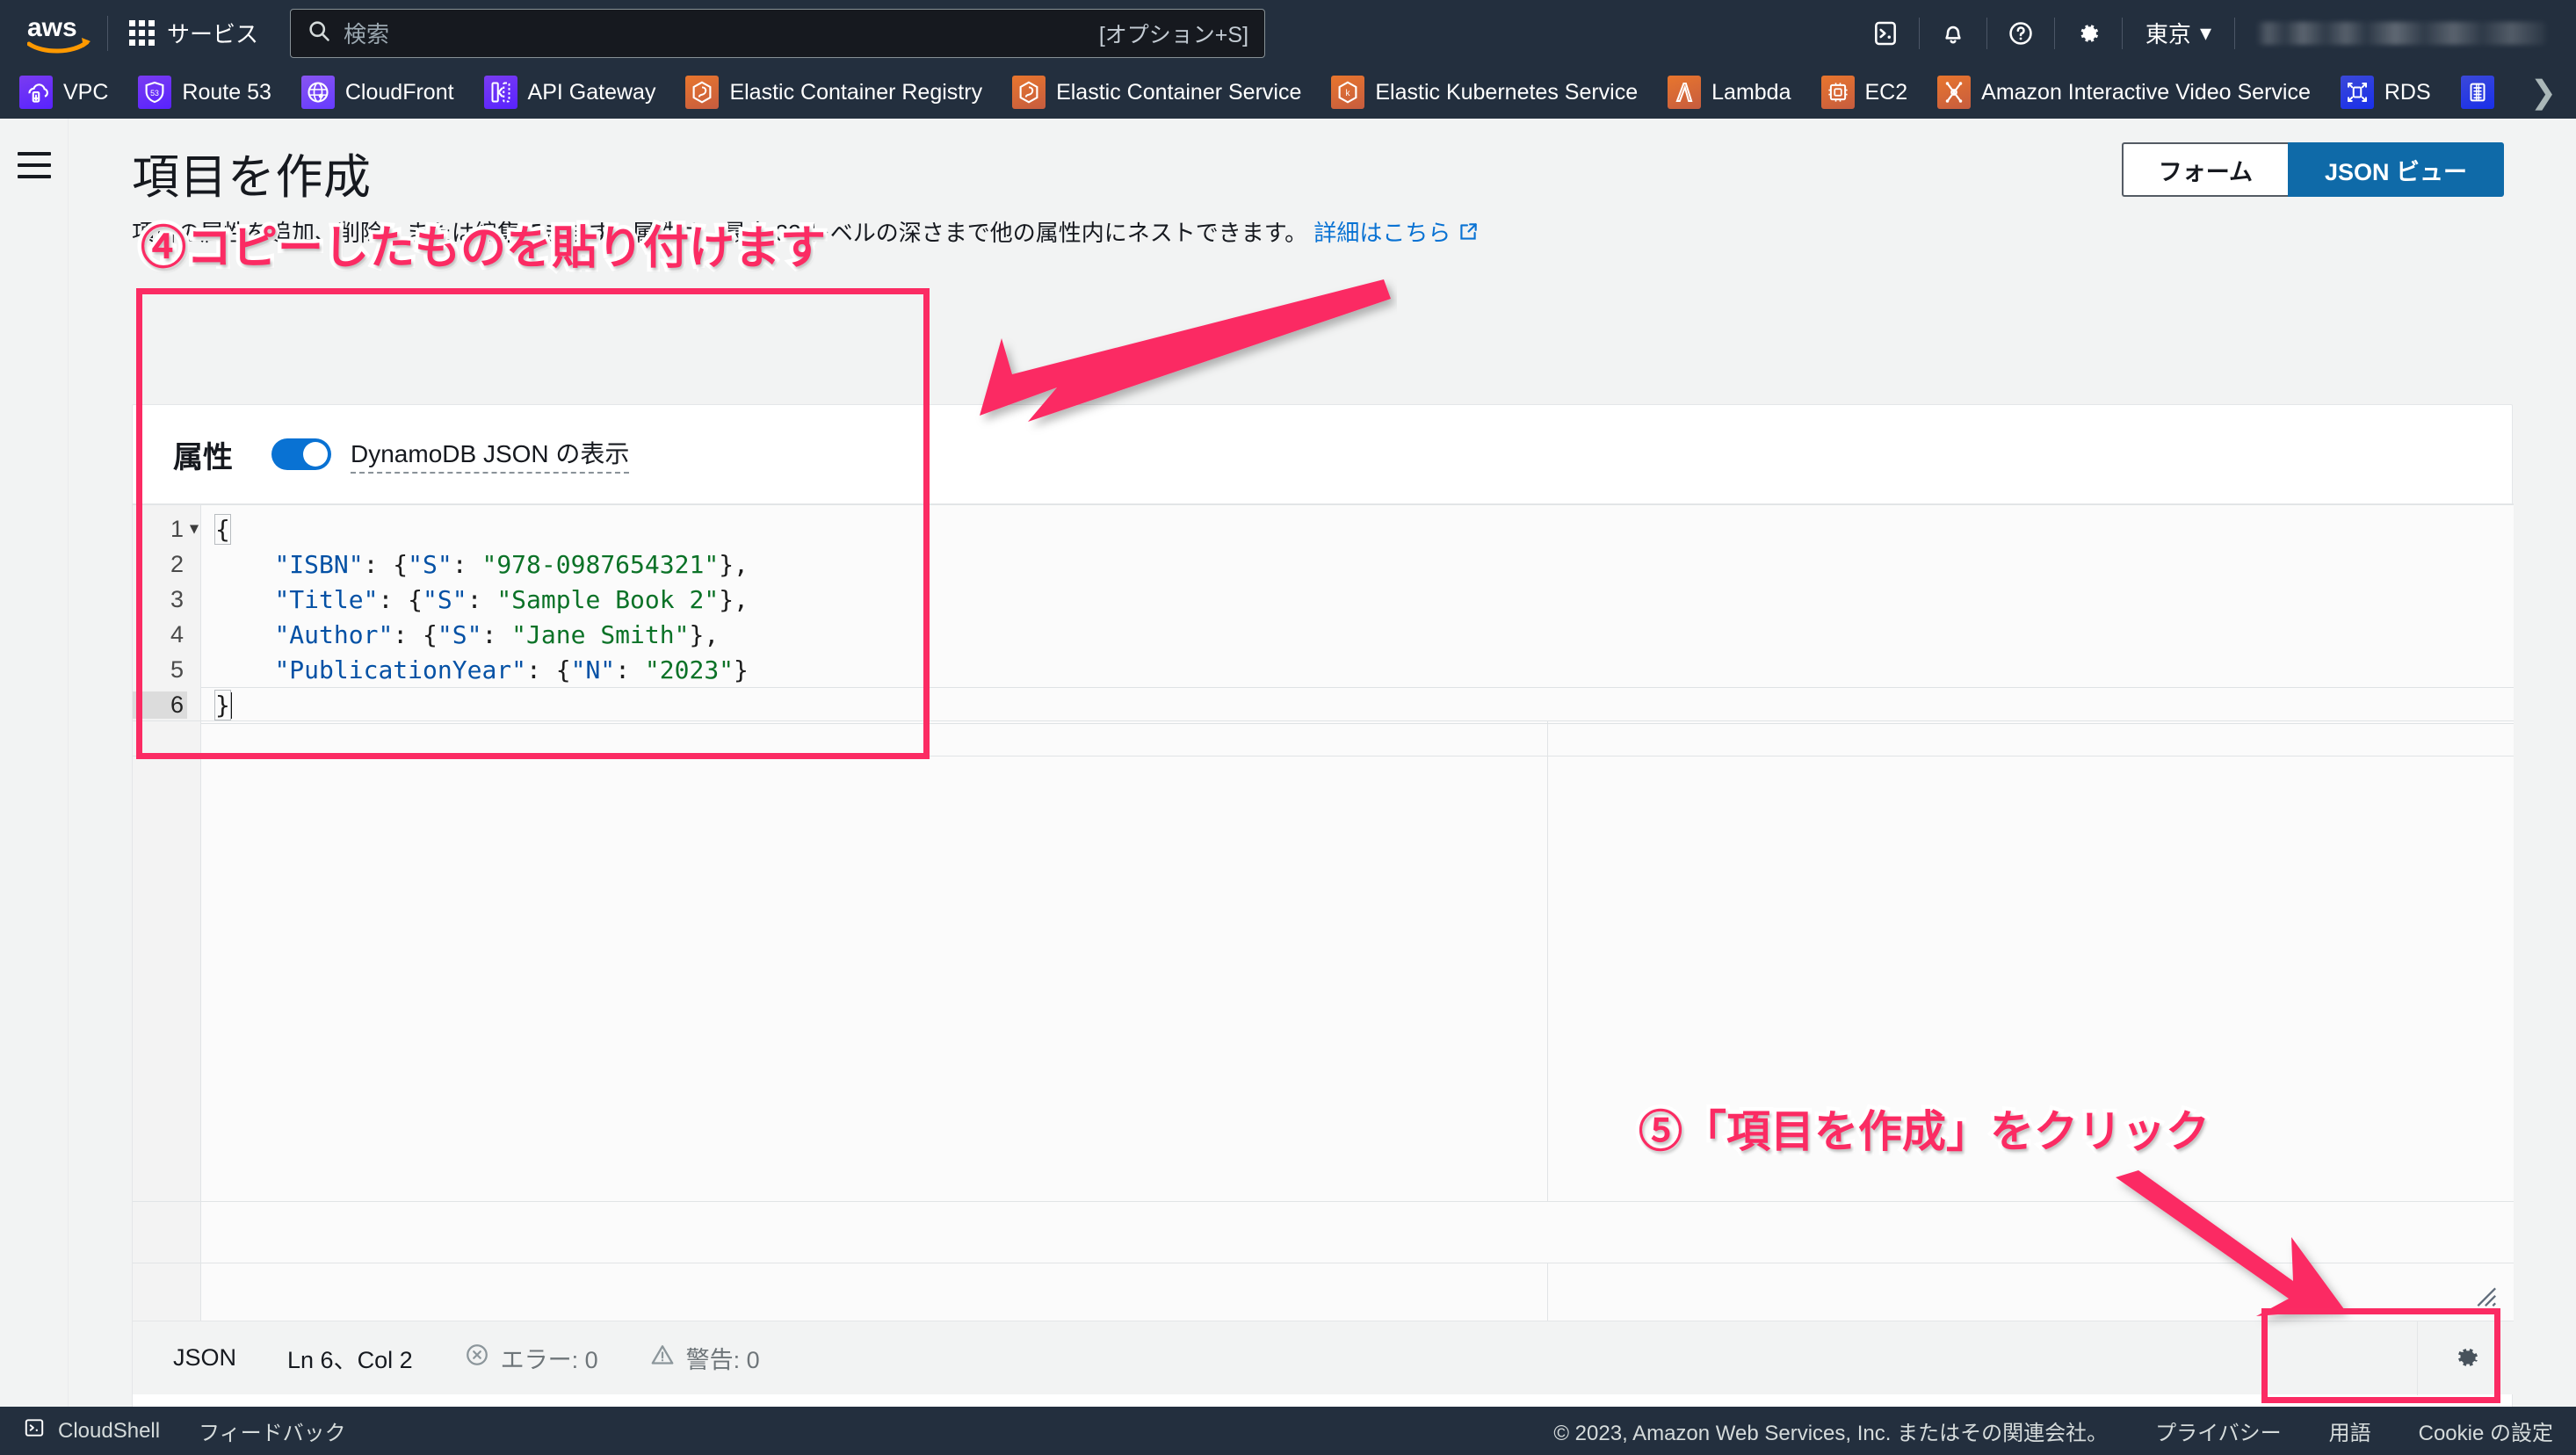 The width and height of the screenshot is (2576, 1455). Describe the element at coordinates (1953, 33) in the screenshot. I see `bell-icon` at that location.